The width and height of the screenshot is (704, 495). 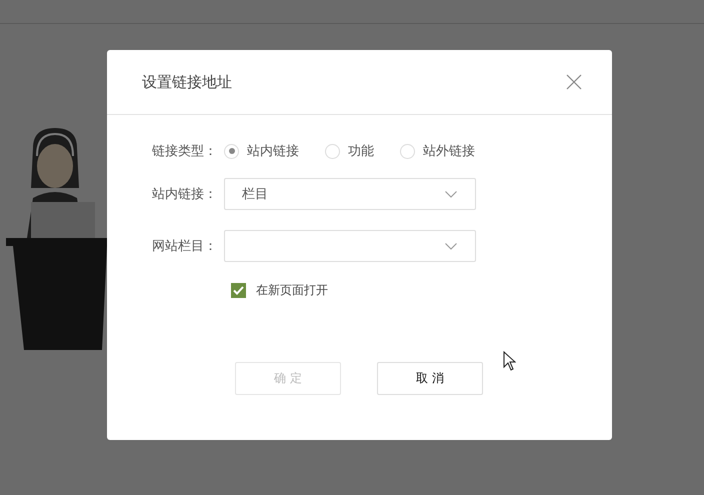 What do you see at coordinates (574, 82) in the screenshot?
I see `close-icon` at bounding box center [574, 82].